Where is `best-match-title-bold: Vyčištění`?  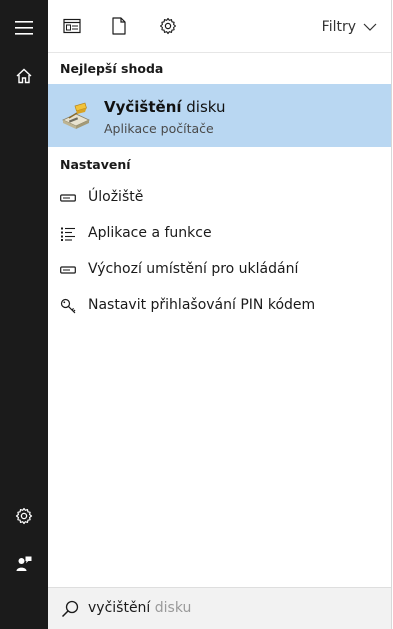 best-match-title-bold: Vyčištění is located at coordinates (143, 107).